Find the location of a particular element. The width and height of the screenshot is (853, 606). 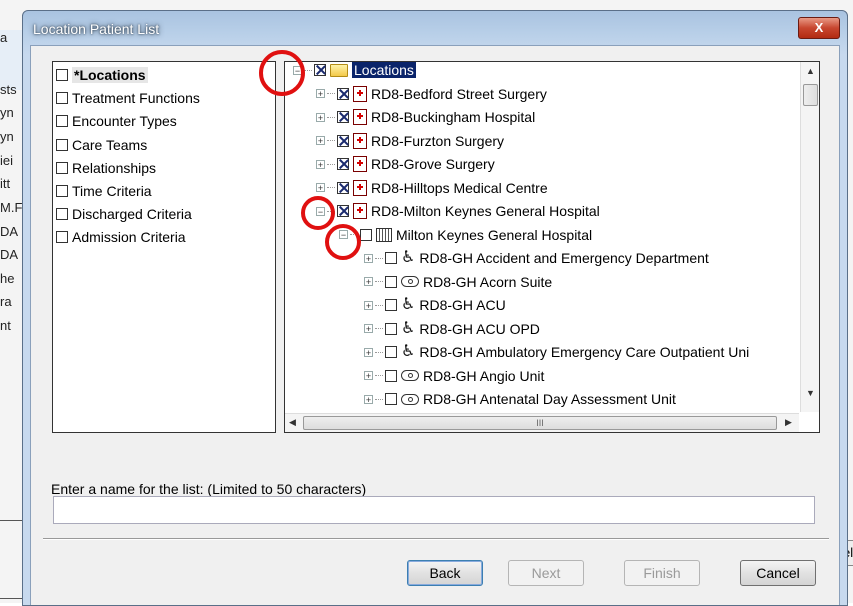

background-fragment: M.F is located at coordinates (11, 207).